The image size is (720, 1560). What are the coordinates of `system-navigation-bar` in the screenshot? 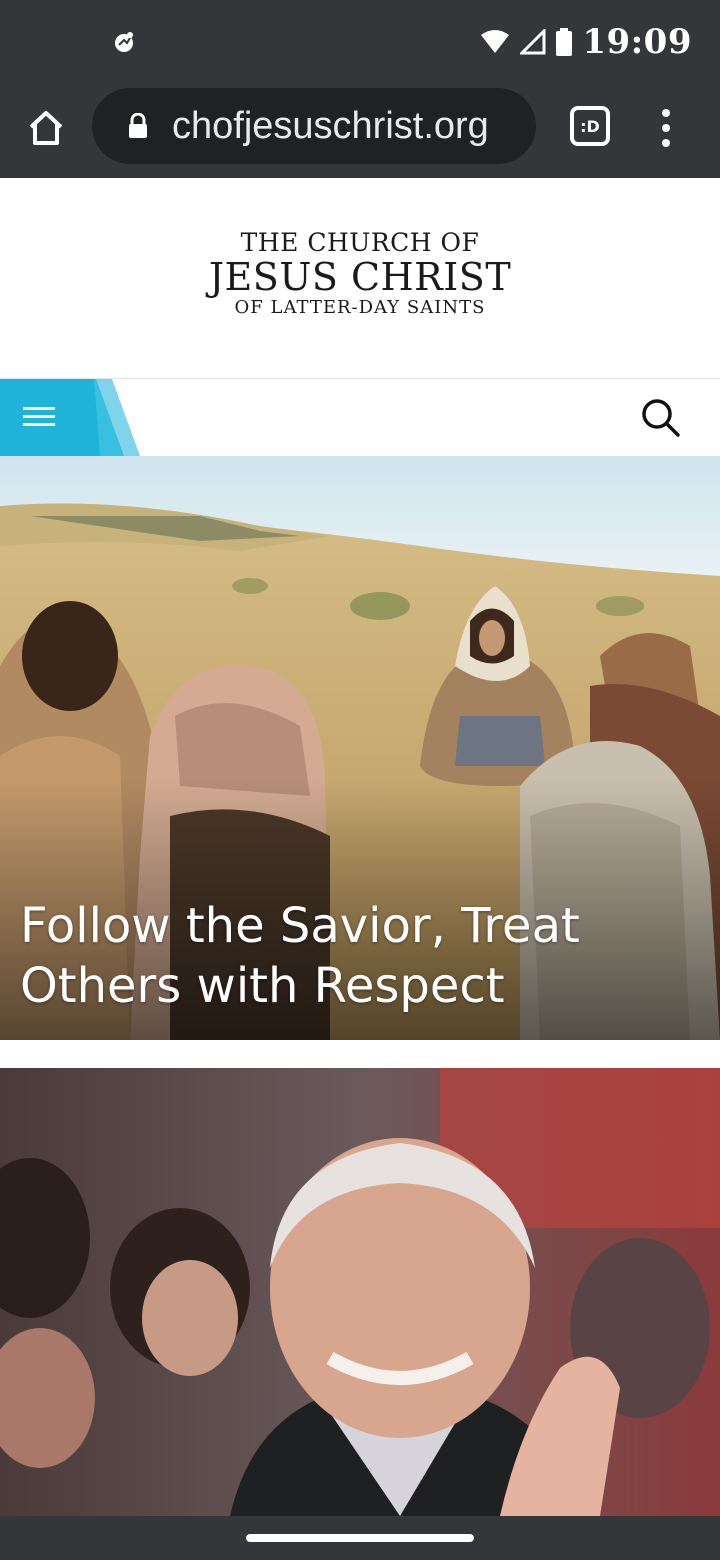 It's located at (360, 1538).